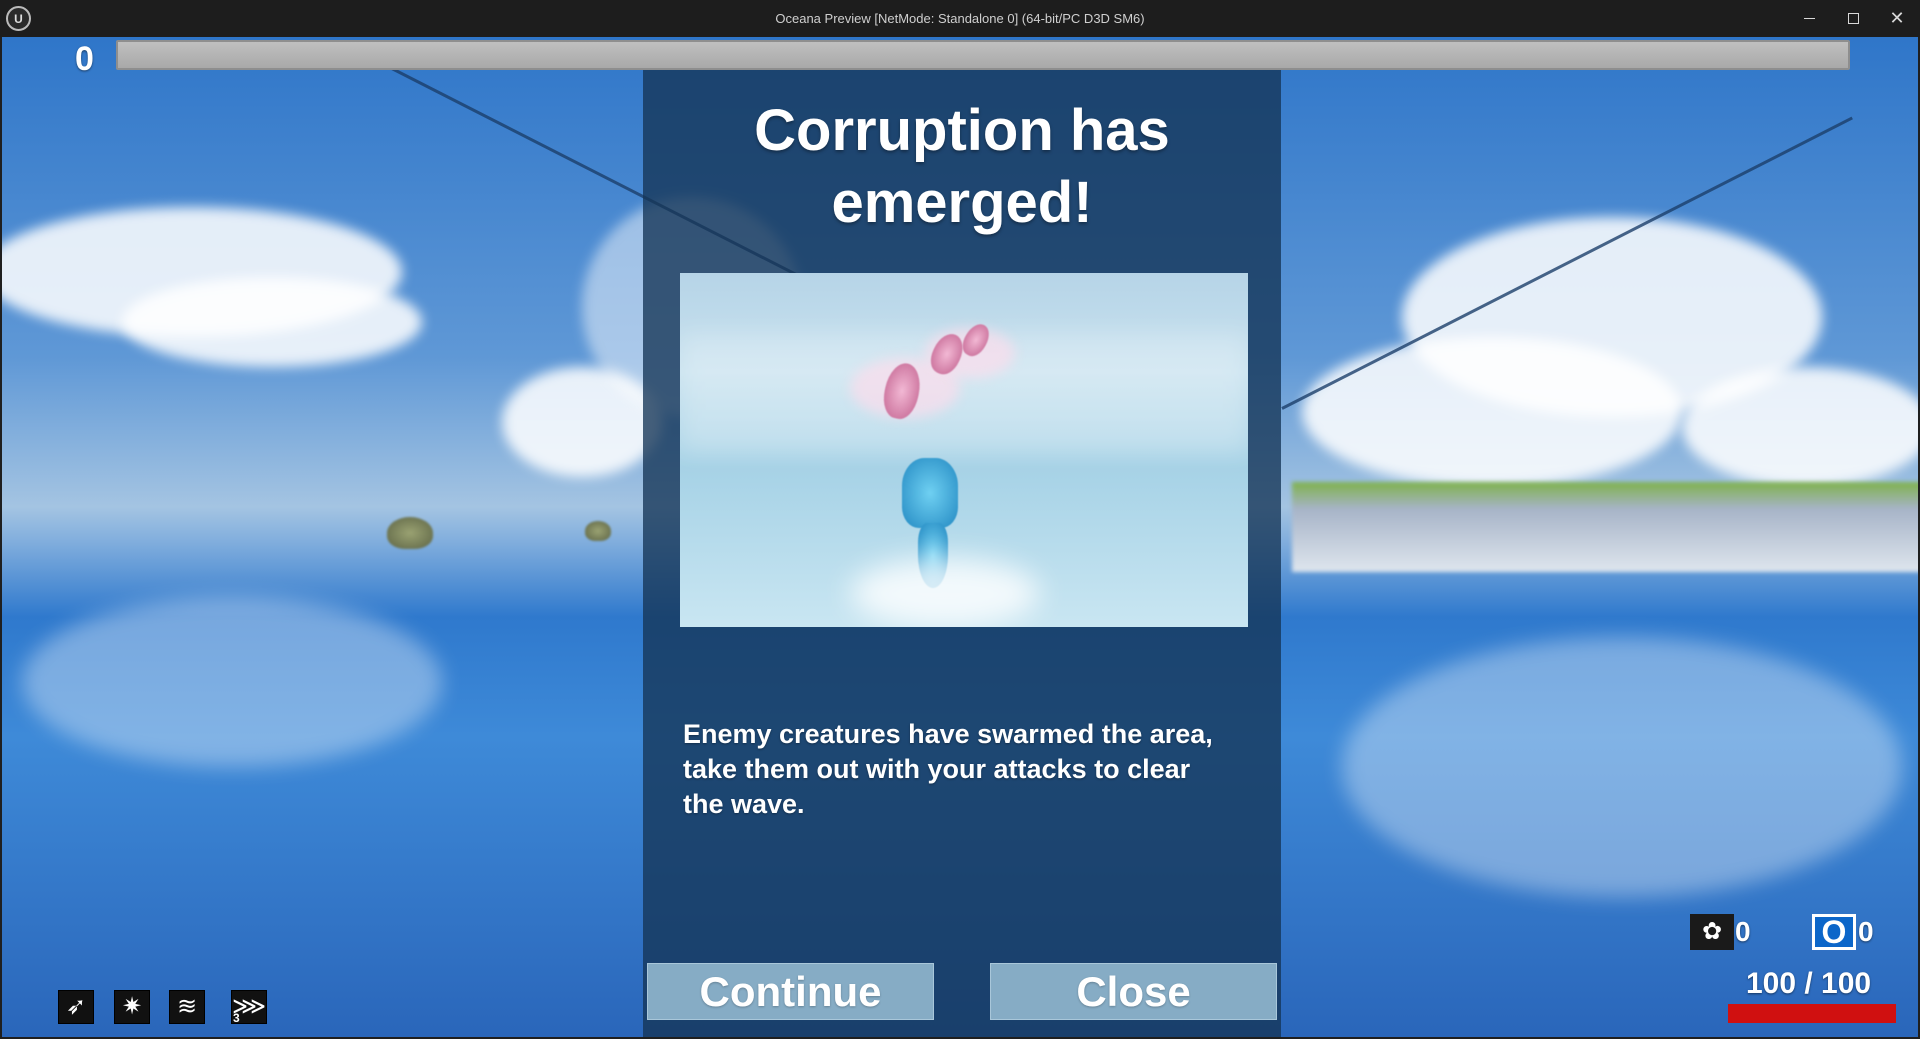 The height and width of the screenshot is (1039, 1920). I want to click on swirl-icon: ✷, so click(132, 1007).